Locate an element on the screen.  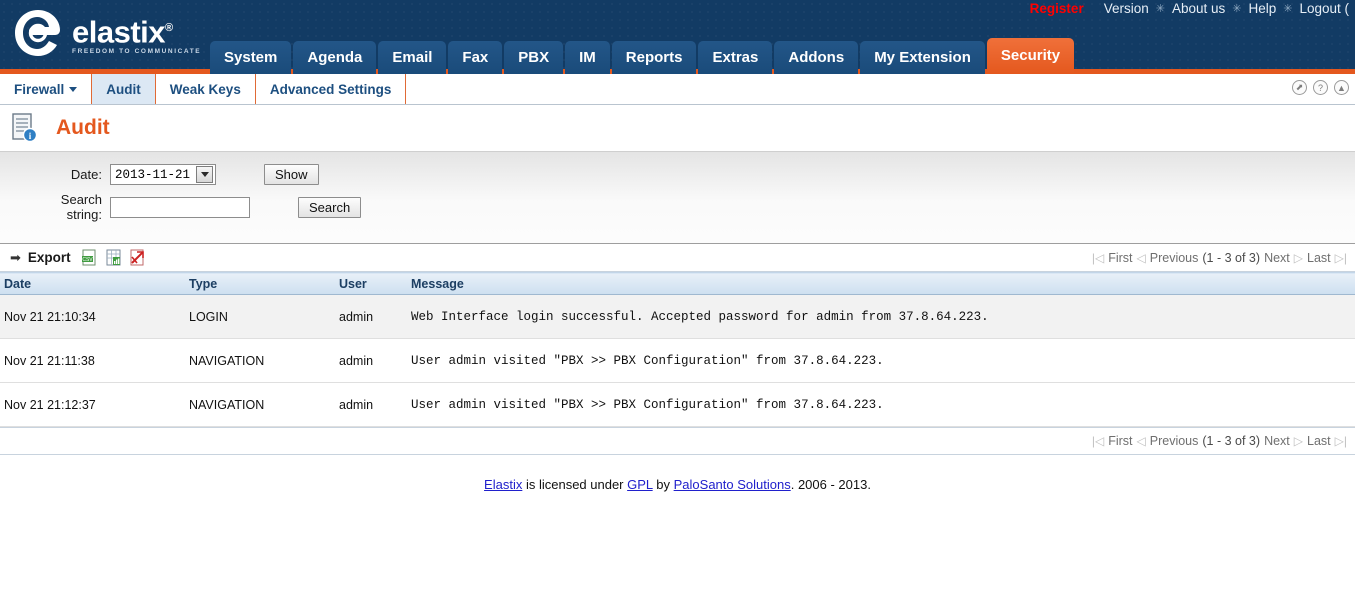
elastix-logo-icon is located at coordinates (37, 33).